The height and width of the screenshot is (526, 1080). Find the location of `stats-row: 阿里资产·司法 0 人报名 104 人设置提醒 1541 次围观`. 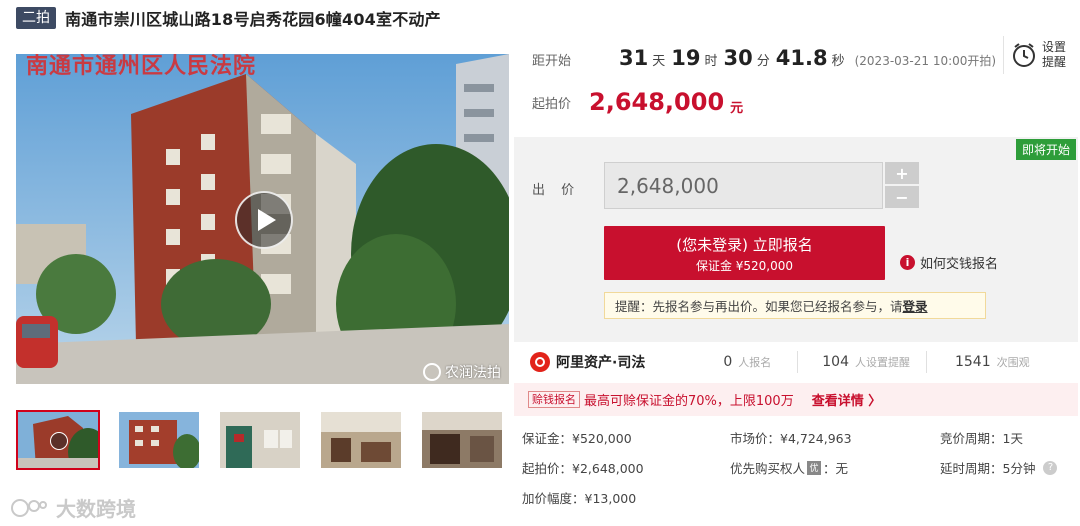

stats-row: 阿里资产·司法 0 人报名 104 人设置提醒 1541 次围观 is located at coordinates (796, 362).